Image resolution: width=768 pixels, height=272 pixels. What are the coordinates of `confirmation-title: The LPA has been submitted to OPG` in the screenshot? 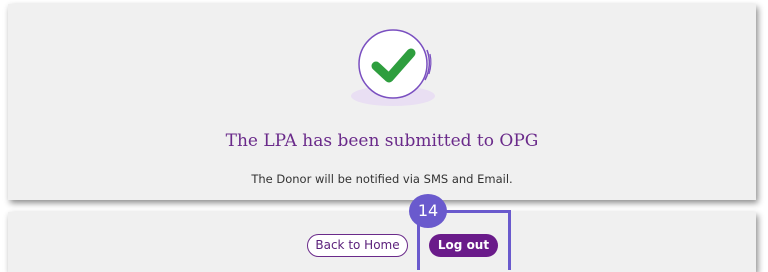 It's located at (382, 141).